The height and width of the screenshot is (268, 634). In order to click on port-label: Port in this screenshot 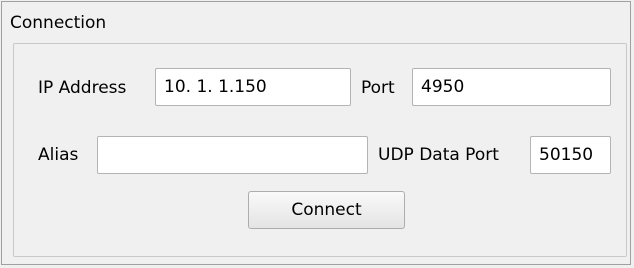, I will do `click(378, 88)`.